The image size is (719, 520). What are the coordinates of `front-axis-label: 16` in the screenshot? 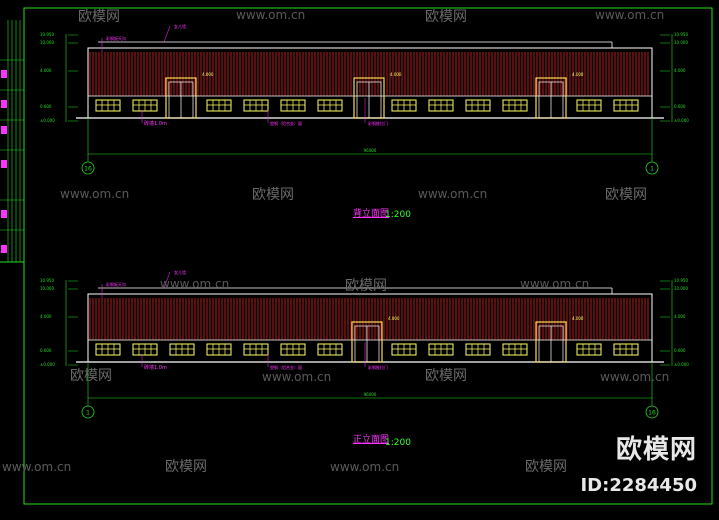 It's located at (652, 413).